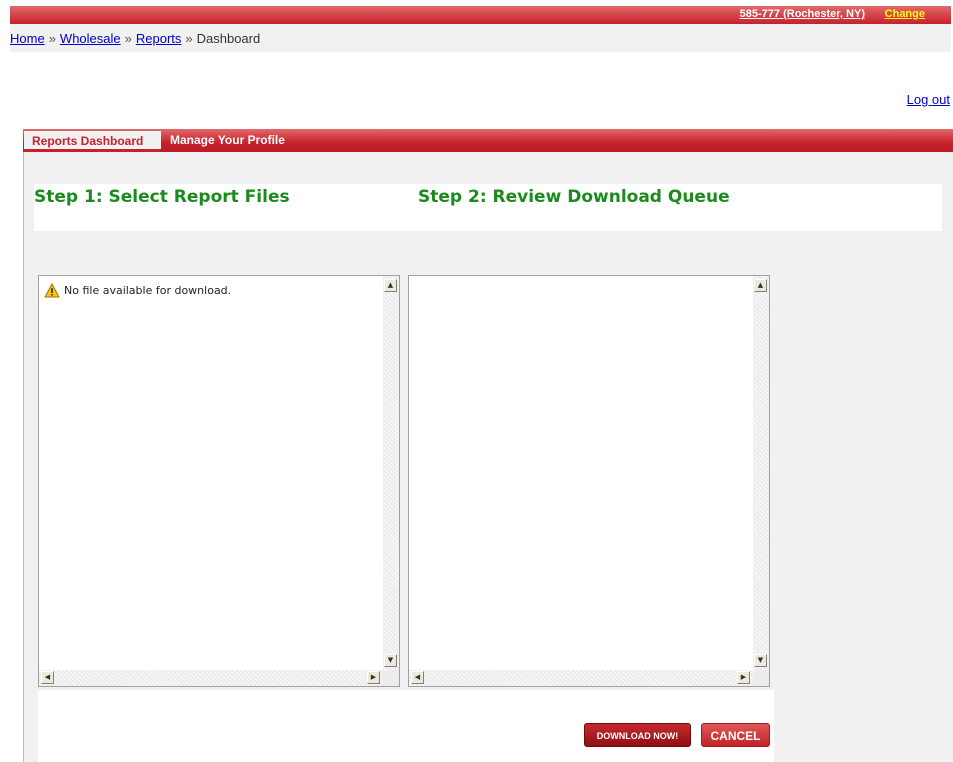 The image size is (953, 762). Describe the element at coordinates (159, 38) in the screenshot. I see `breadcrumb-reports-link: Reports` at that location.